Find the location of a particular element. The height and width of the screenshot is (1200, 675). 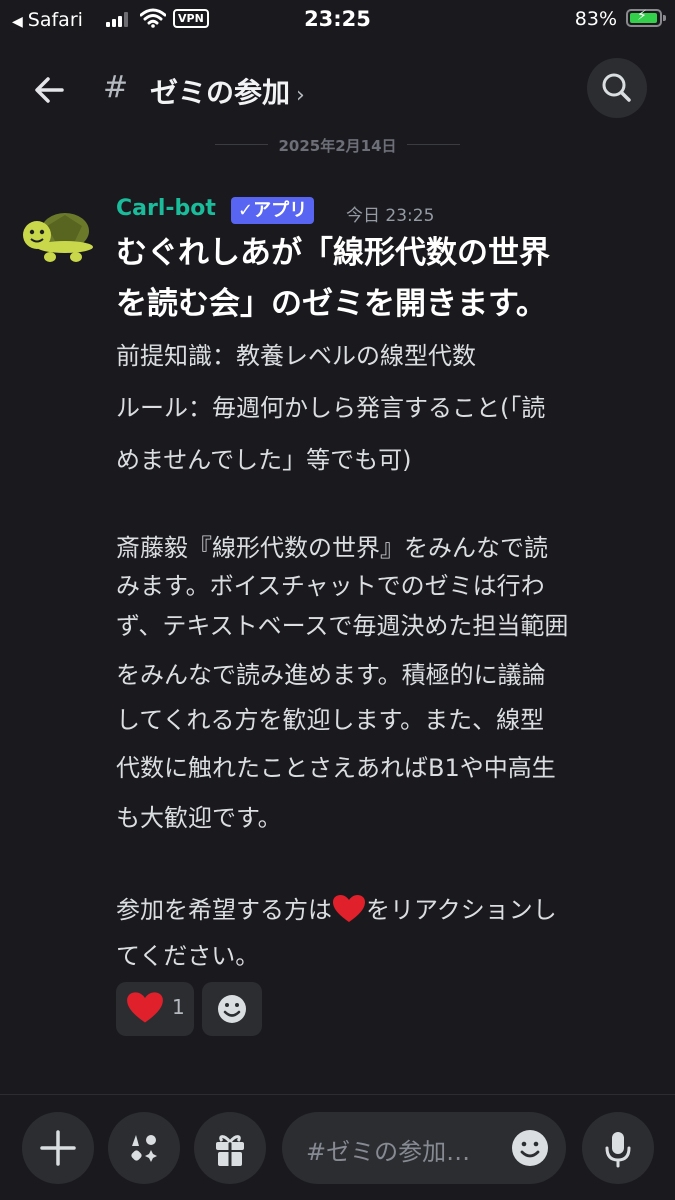

body-line: してくれる方を歓迎します。また、線型 is located at coordinates (330, 720).